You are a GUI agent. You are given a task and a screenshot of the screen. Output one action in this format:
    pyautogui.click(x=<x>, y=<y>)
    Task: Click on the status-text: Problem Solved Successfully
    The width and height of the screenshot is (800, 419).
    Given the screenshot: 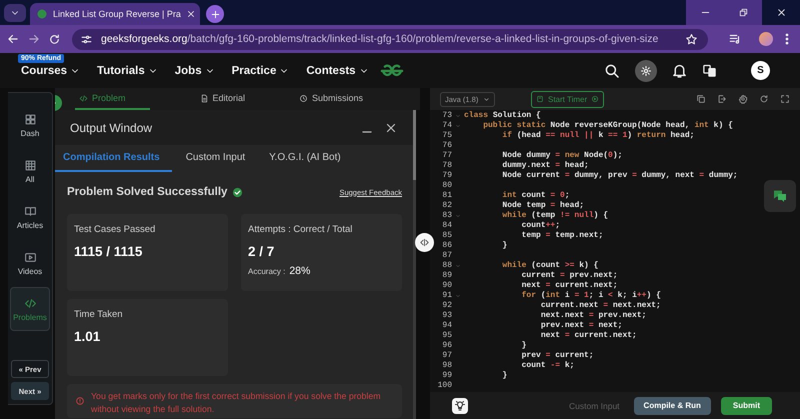 What is the action you would take?
    pyautogui.click(x=147, y=192)
    